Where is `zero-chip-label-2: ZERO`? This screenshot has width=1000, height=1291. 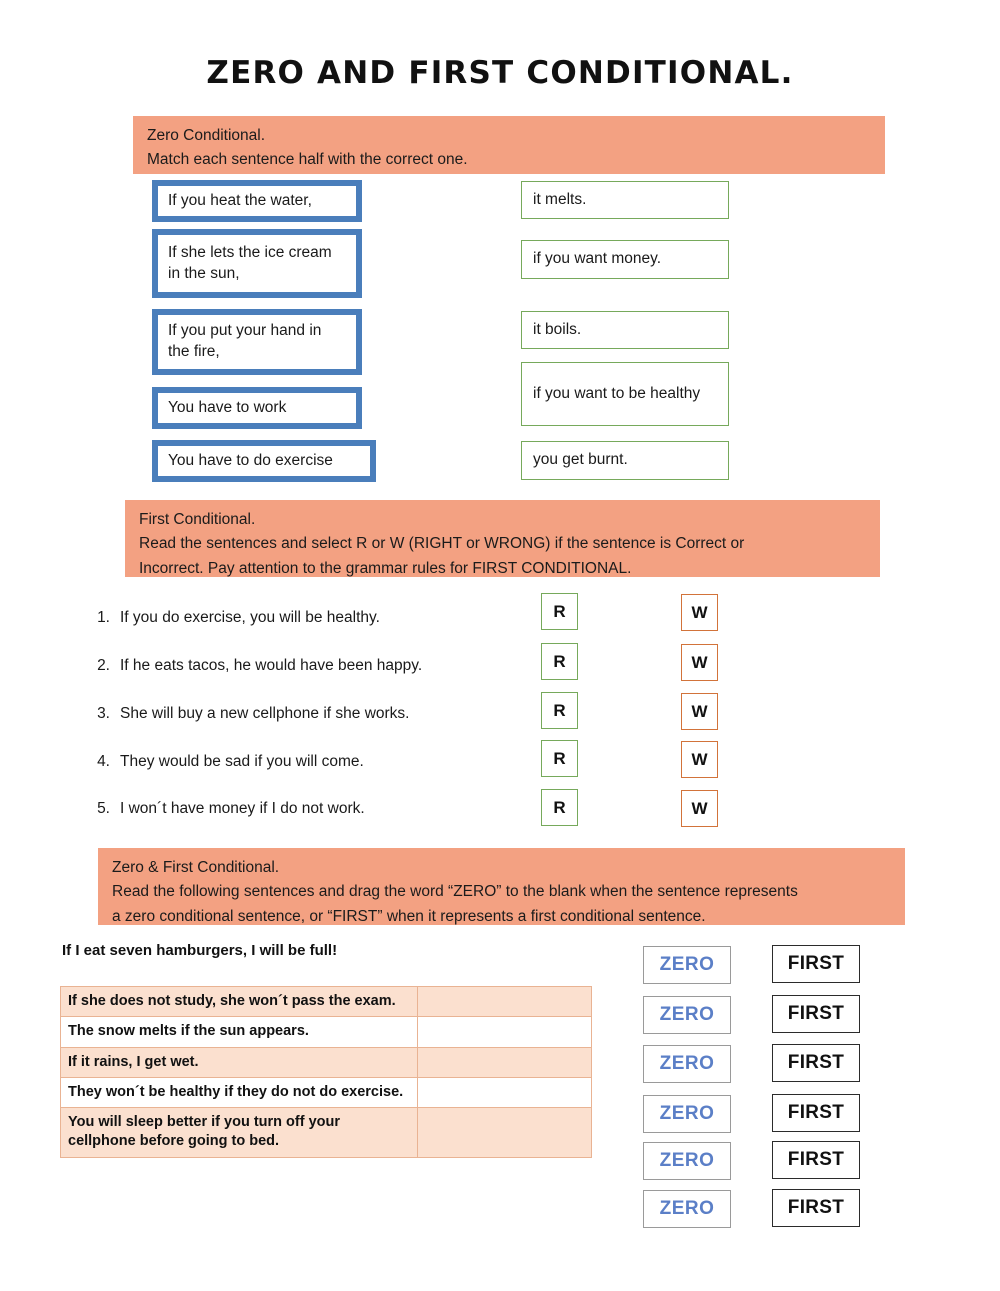 zero-chip-label-2: ZERO is located at coordinates (687, 1014).